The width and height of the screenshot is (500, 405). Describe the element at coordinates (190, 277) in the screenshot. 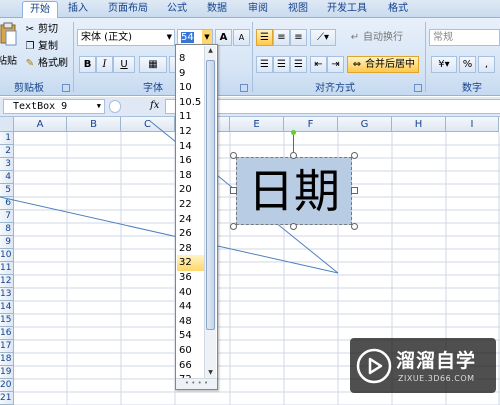

I see `font-size-option: 36` at that location.